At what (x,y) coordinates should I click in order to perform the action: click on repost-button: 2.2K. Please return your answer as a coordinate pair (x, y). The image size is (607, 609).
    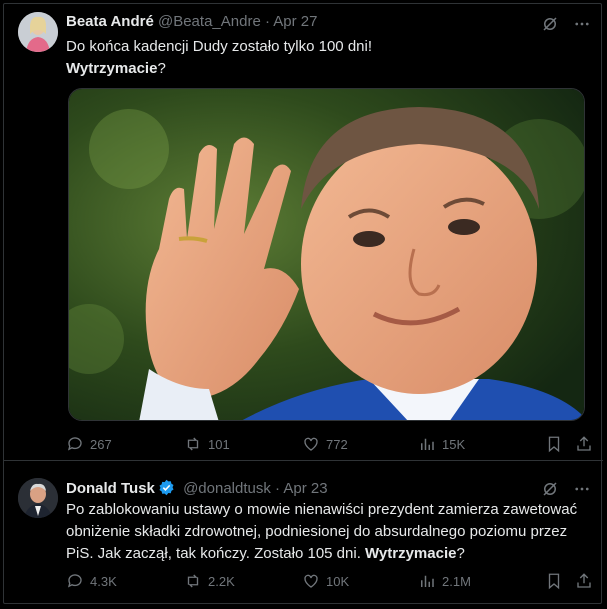
    Looking at the image, I should click on (209, 581).